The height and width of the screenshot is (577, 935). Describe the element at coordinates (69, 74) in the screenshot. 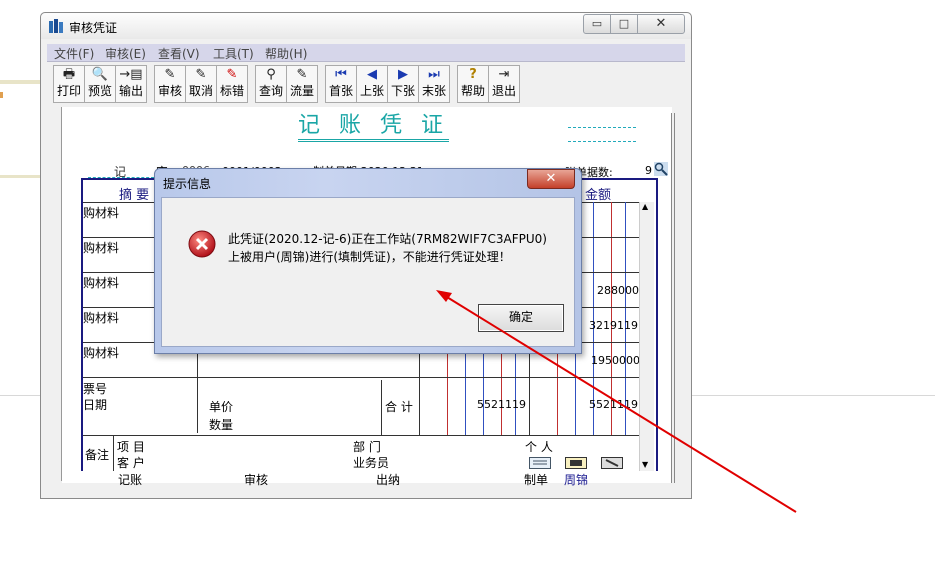

I see `printer-icon: 🖶` at that location.